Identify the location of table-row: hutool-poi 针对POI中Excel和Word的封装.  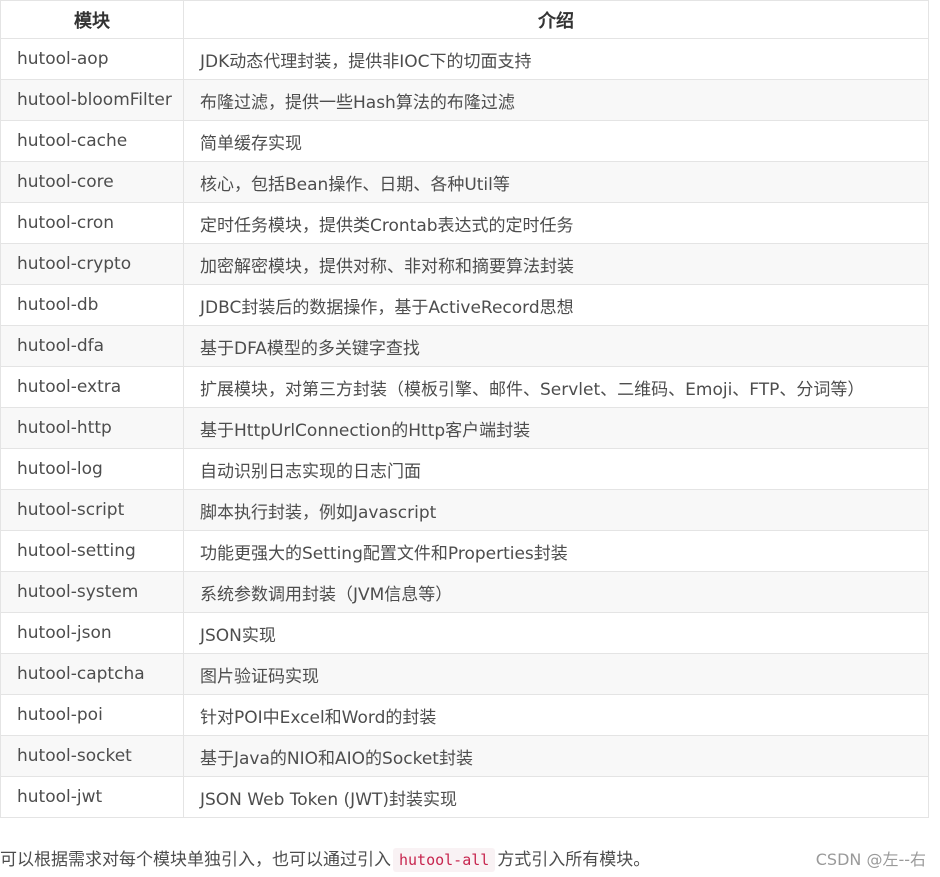
(464, 715).